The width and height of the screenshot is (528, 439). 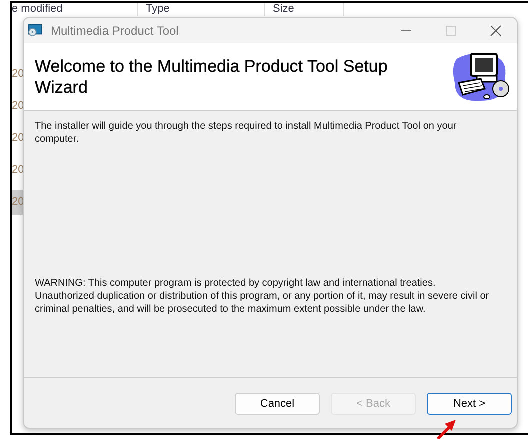 I want to click on maximize-icon, so click(x=451, y=30).